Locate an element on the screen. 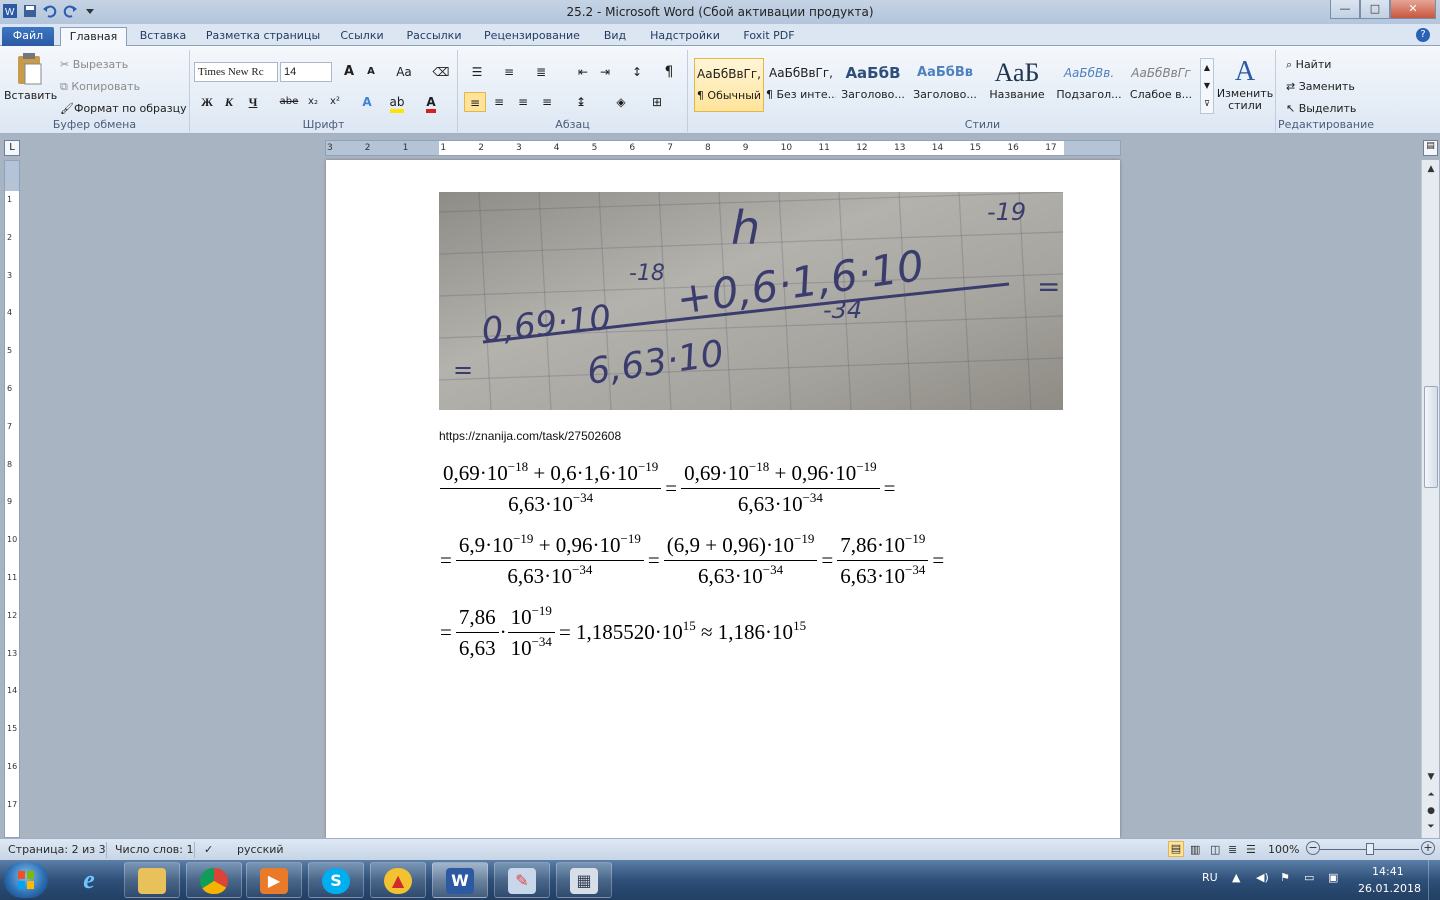  bullets-icon: ☰ is located at coordinates (477, 72).